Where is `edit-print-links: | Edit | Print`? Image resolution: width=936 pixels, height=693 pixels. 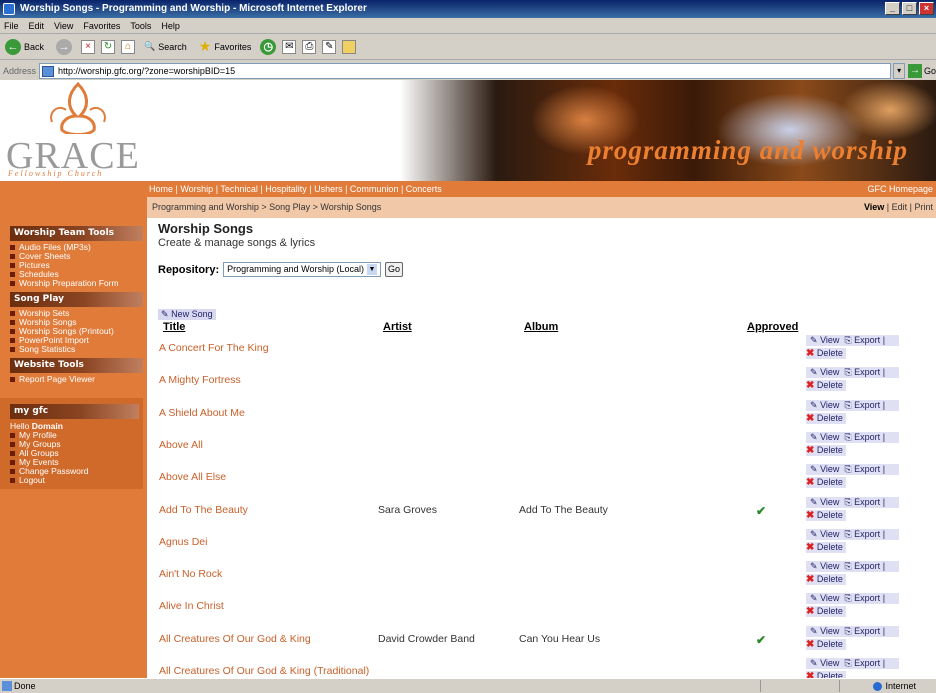 edit-print-links: | Edit | Print is located at coordinates (908, 207).